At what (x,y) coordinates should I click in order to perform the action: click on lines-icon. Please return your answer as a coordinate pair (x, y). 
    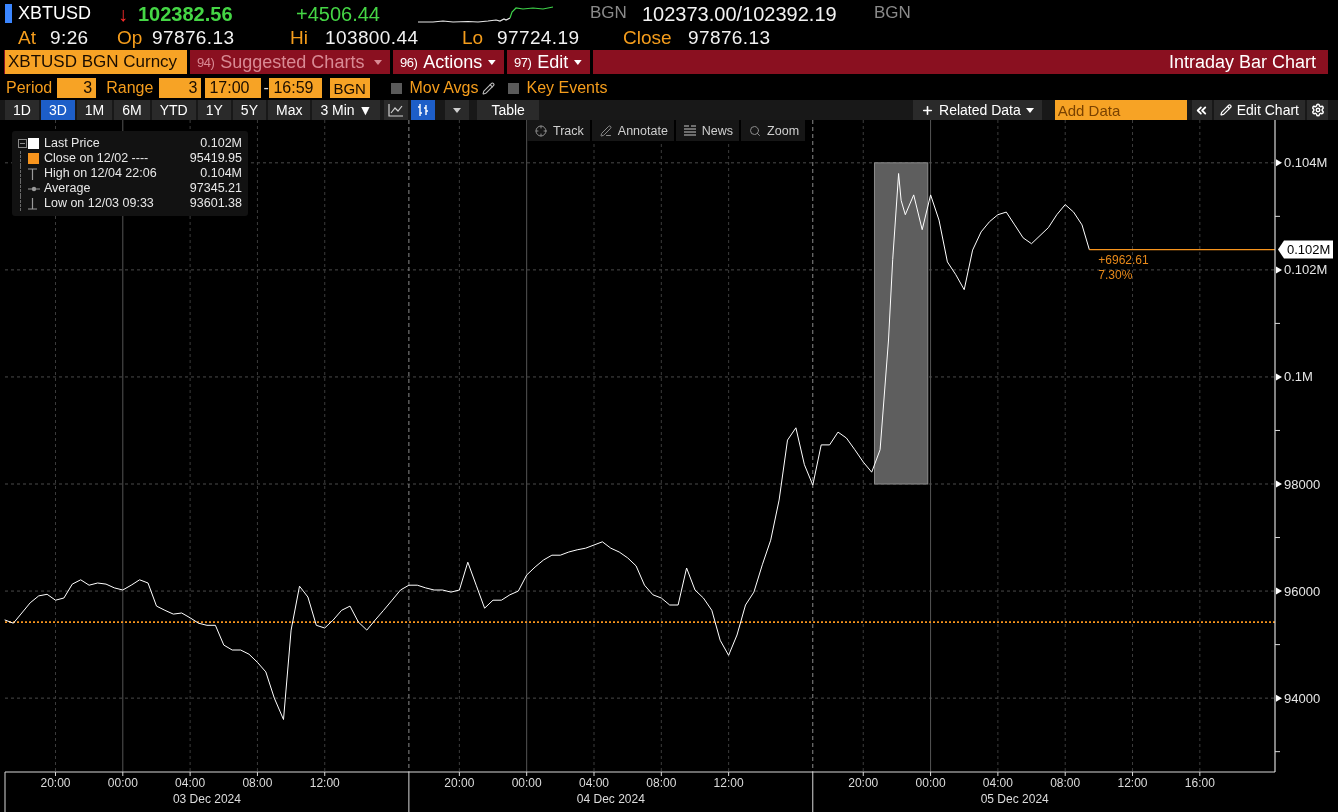
    Looking at the image, I should click on (689, 130).